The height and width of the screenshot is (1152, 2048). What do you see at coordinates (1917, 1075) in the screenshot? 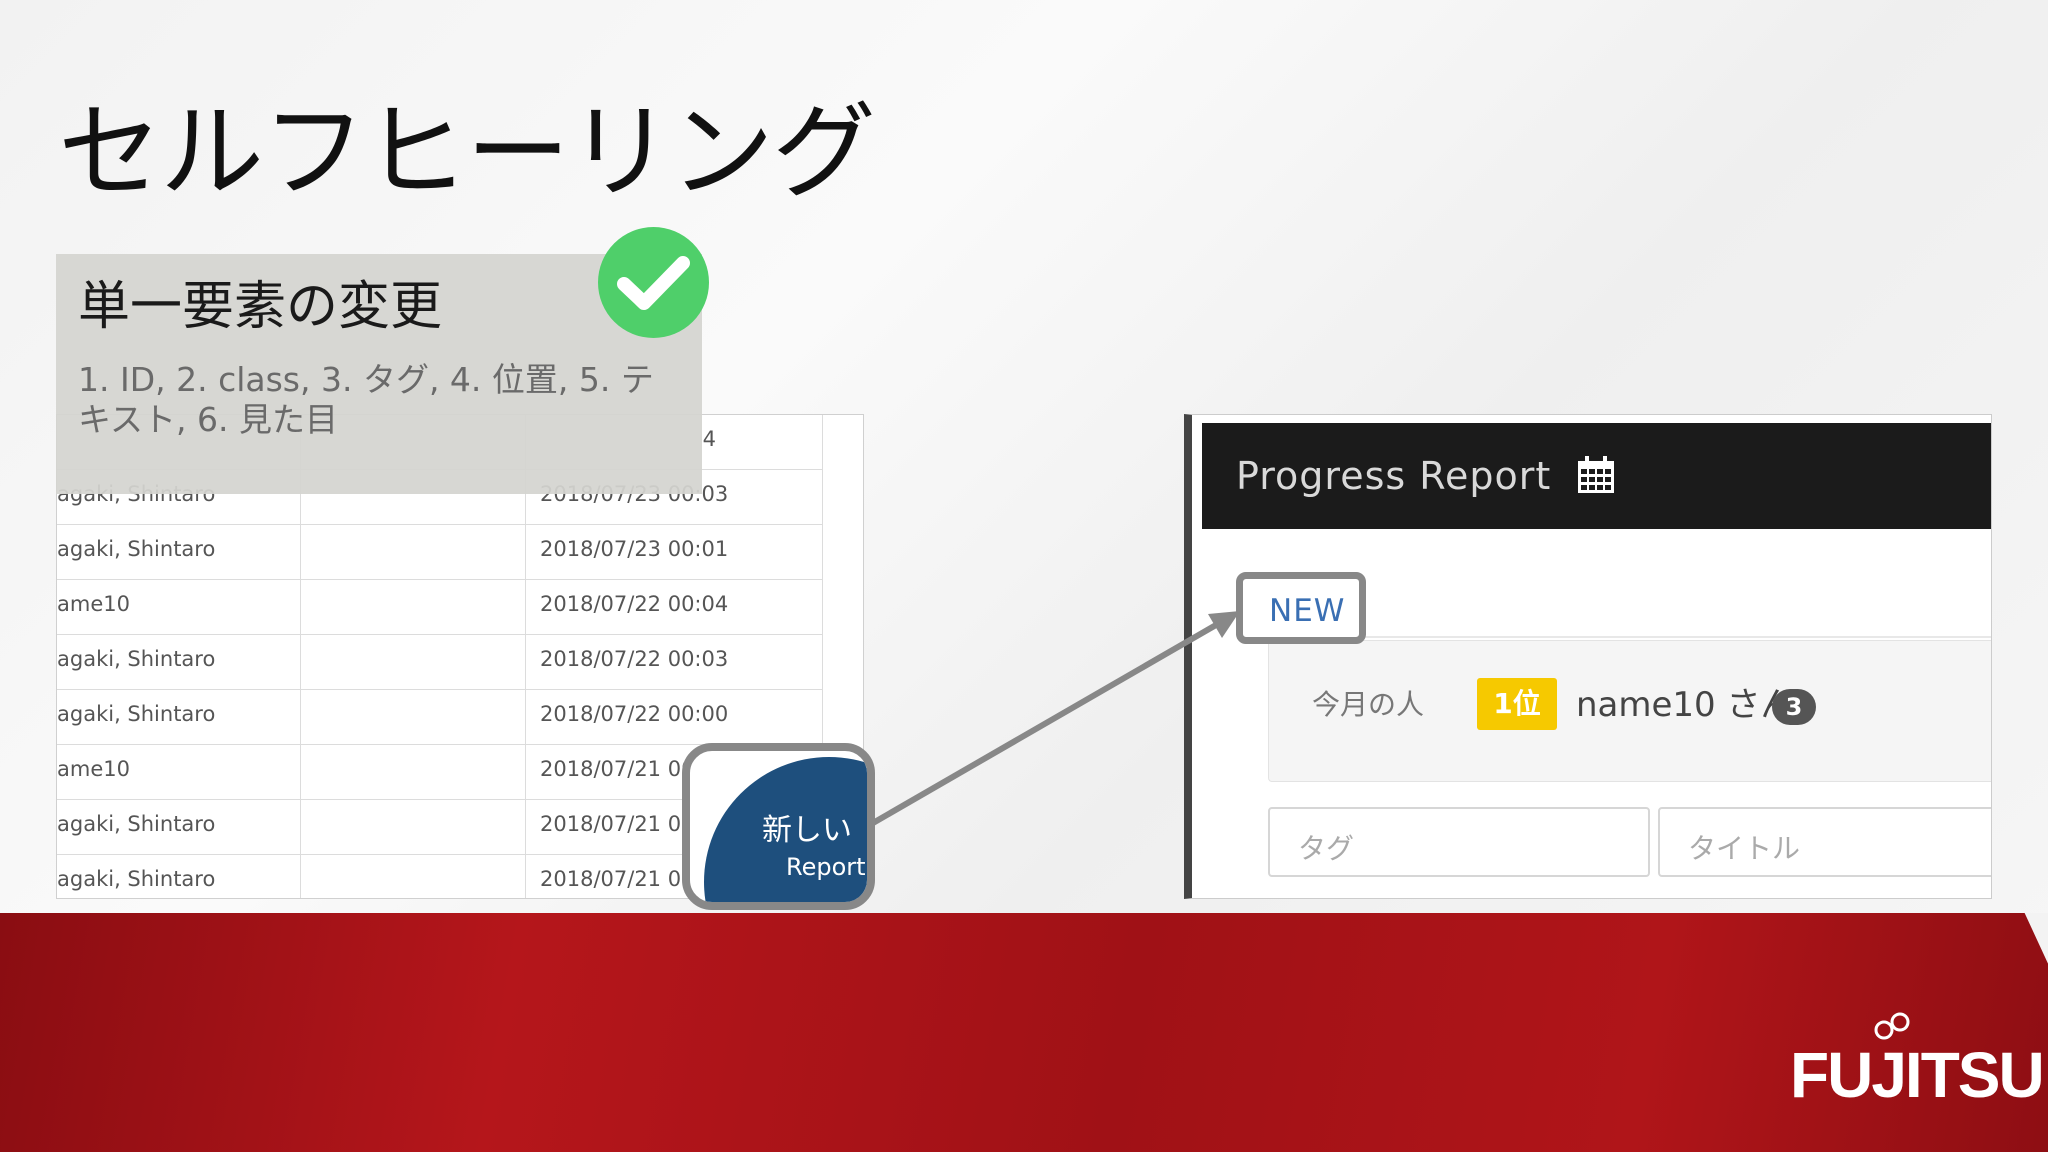
I see `fujitsu-logo-text: FUJITSU` at bounding box center [1917, 1075].